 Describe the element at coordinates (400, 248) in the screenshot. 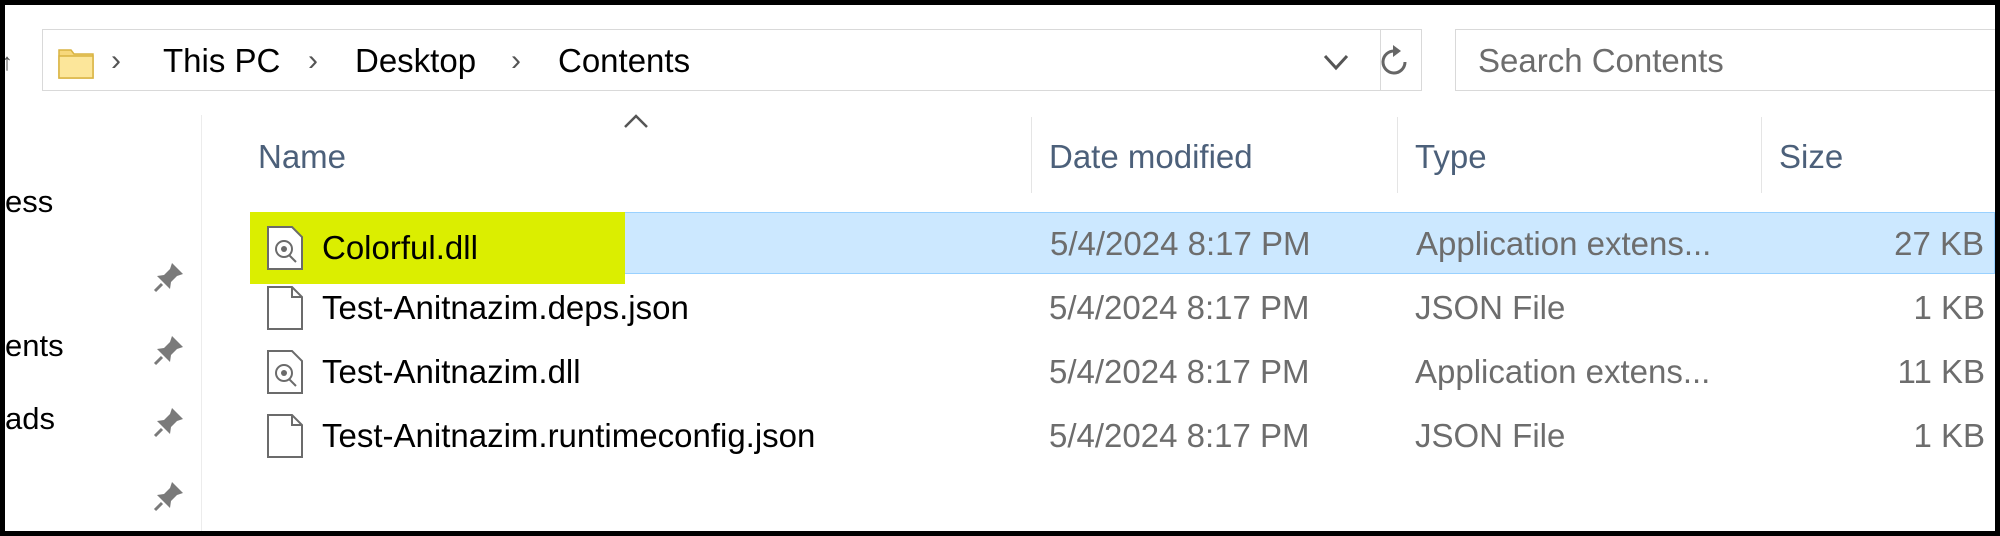

I see `file-name: Colorful.dll` at that location.